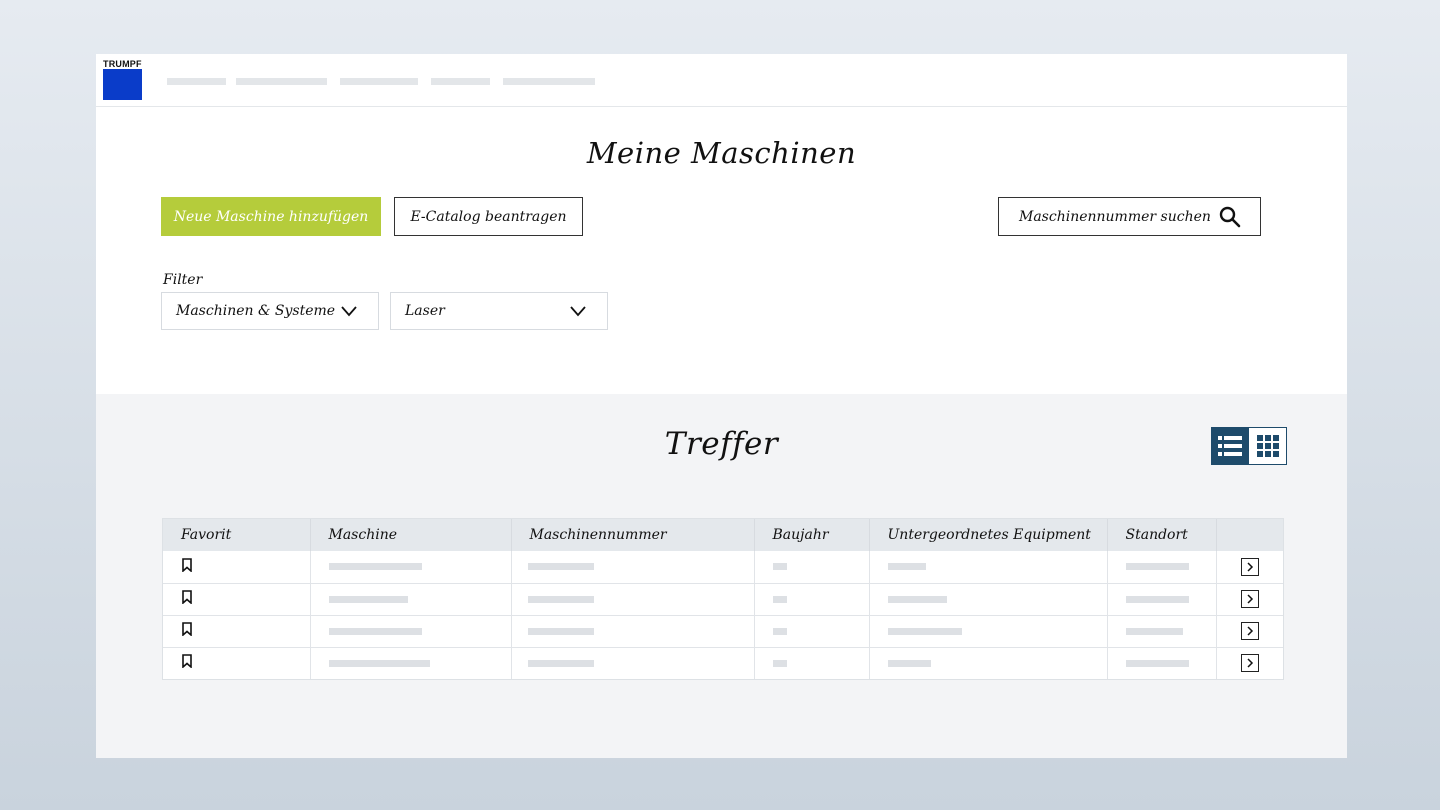 This screenshot has height=810, width=1440. I want to click on search-icon, so click(1230, 217).